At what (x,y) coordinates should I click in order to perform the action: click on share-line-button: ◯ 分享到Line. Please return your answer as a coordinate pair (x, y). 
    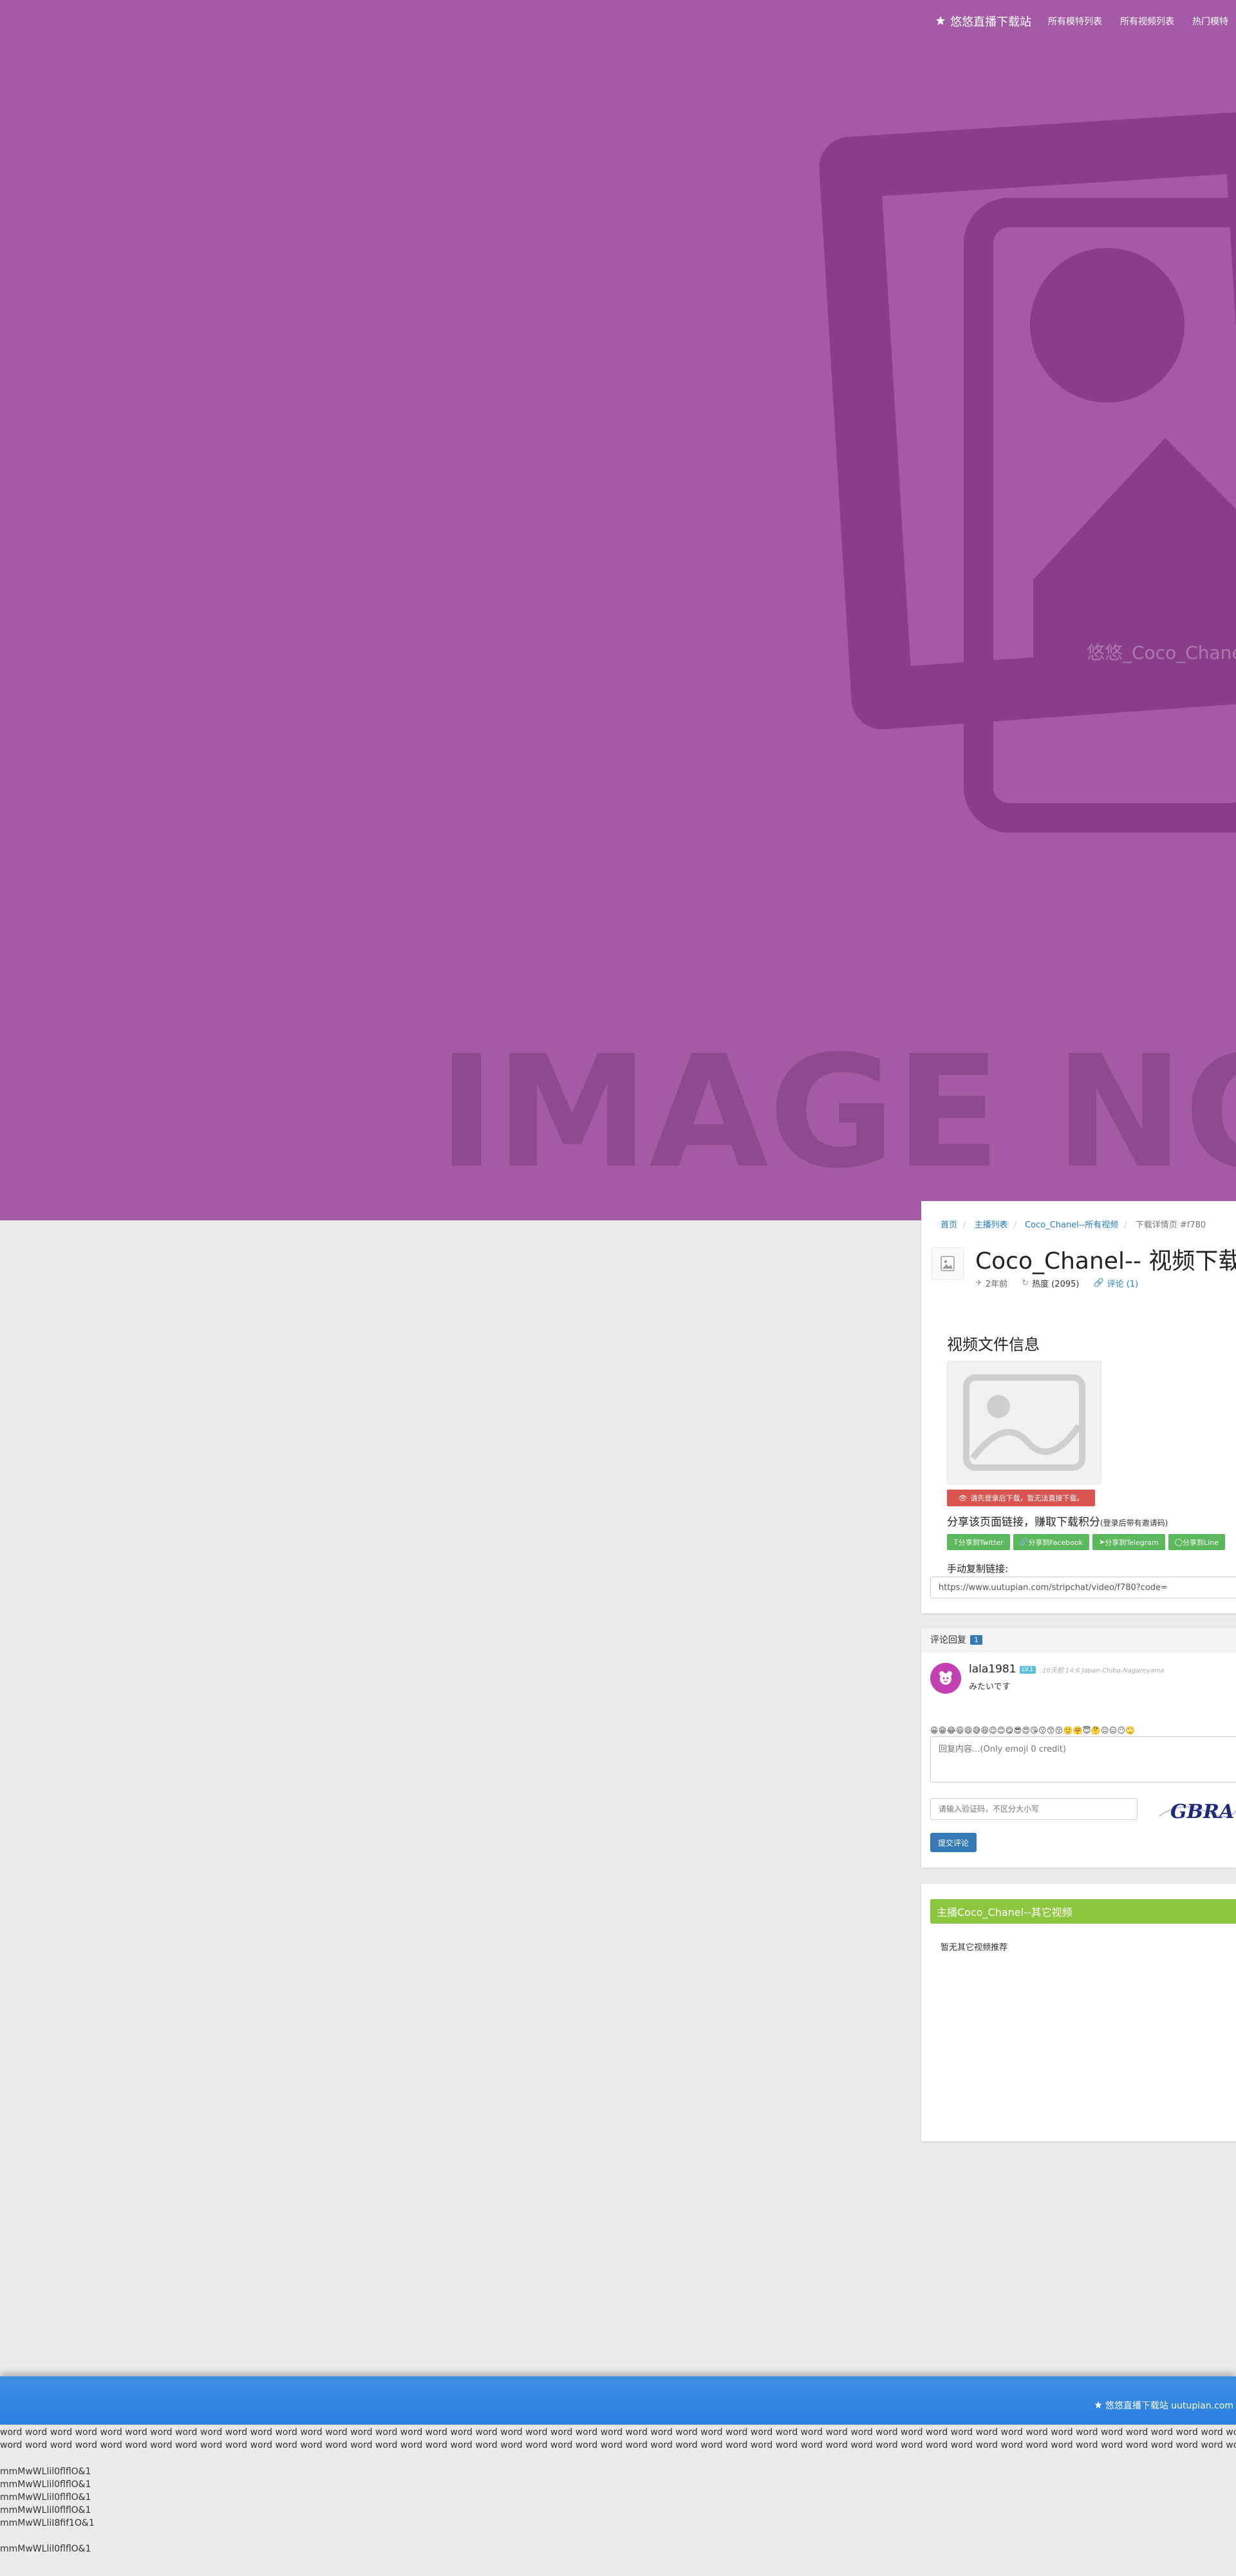
    Looking at the image, I should click on (1197, 1542).